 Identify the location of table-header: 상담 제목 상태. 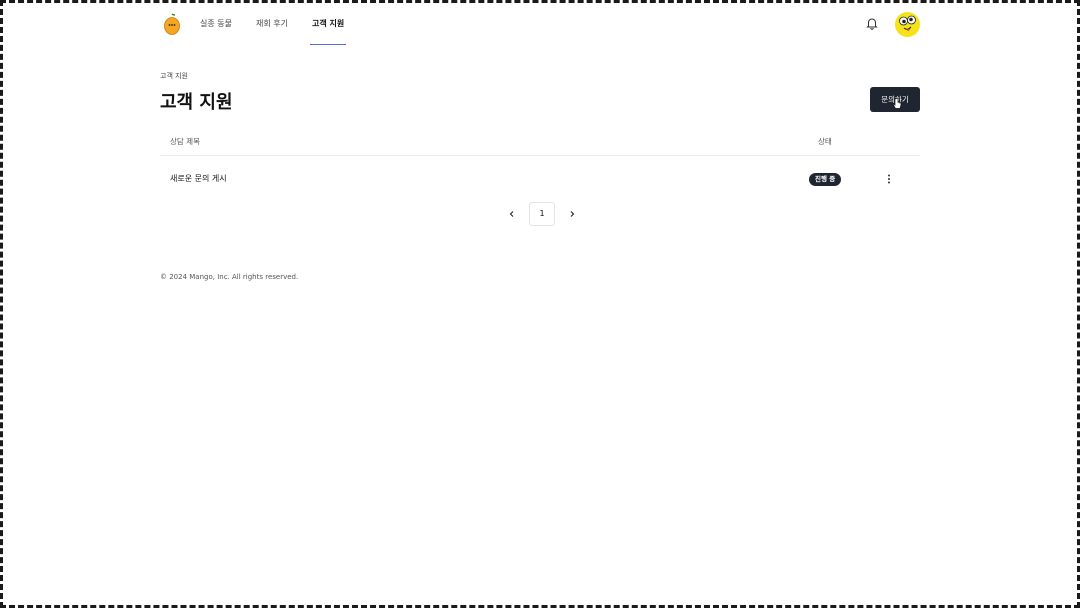
(540, 142).